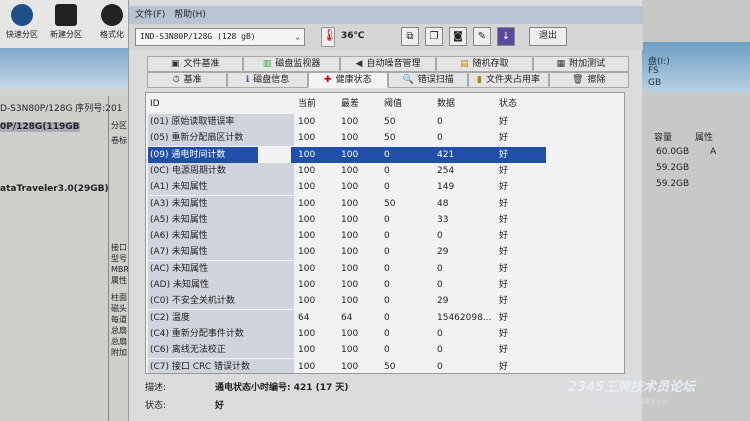 Image resolution: width=750 pixels, height=421 pixels. Describe the element at coordinates (458, 36) in the screenshot. I see `camera-icon: ◙` at that location.